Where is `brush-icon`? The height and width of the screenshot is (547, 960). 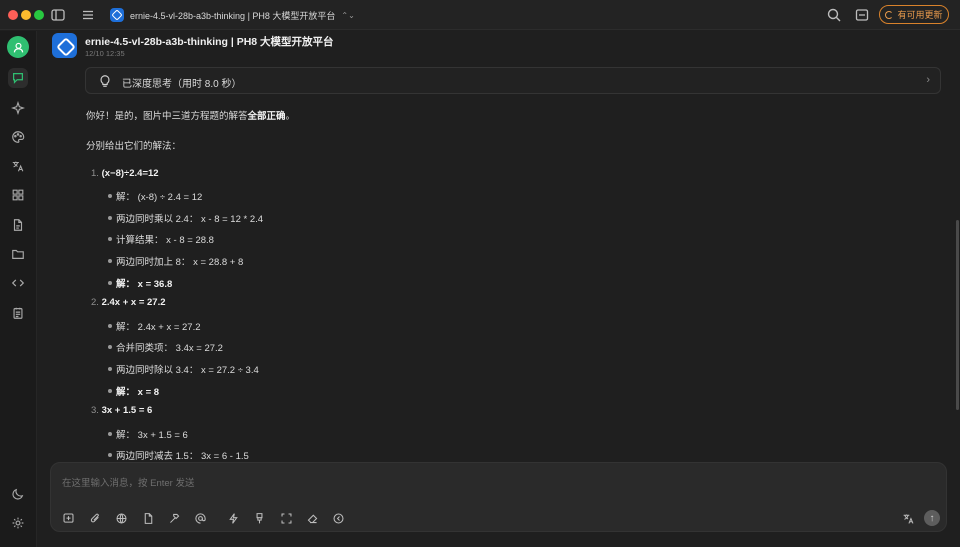 brush-icon is located at coordinates (259, 518).